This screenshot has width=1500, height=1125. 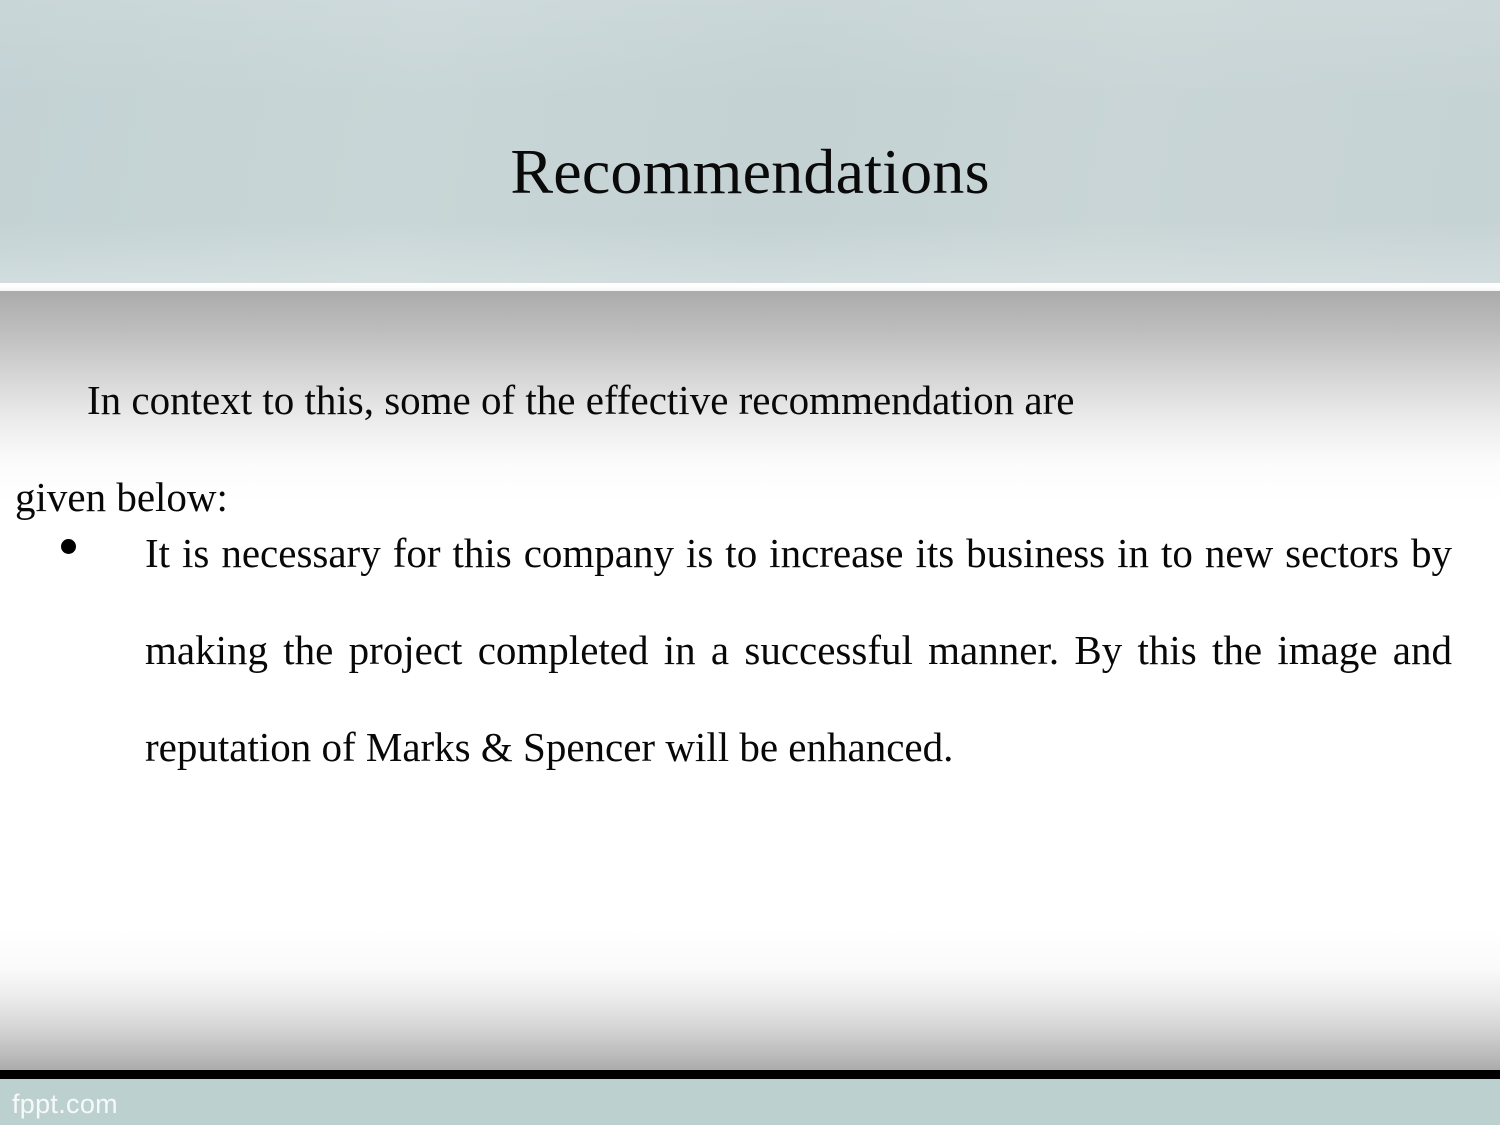 I want to click on page-title: Recommendations, so click(x=750, y=171).